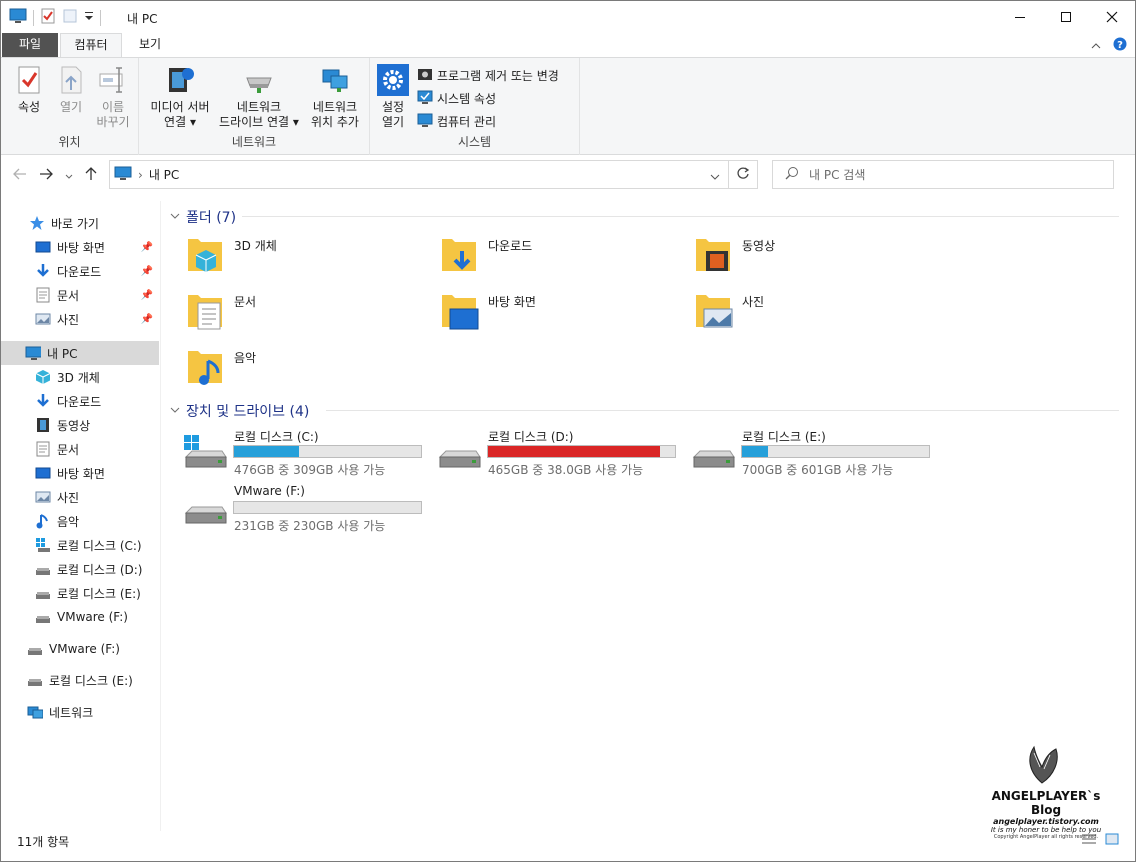 This screenshot has height=862, width=1136. I want to click on folder-pictures: 사진, so click(797, 310).